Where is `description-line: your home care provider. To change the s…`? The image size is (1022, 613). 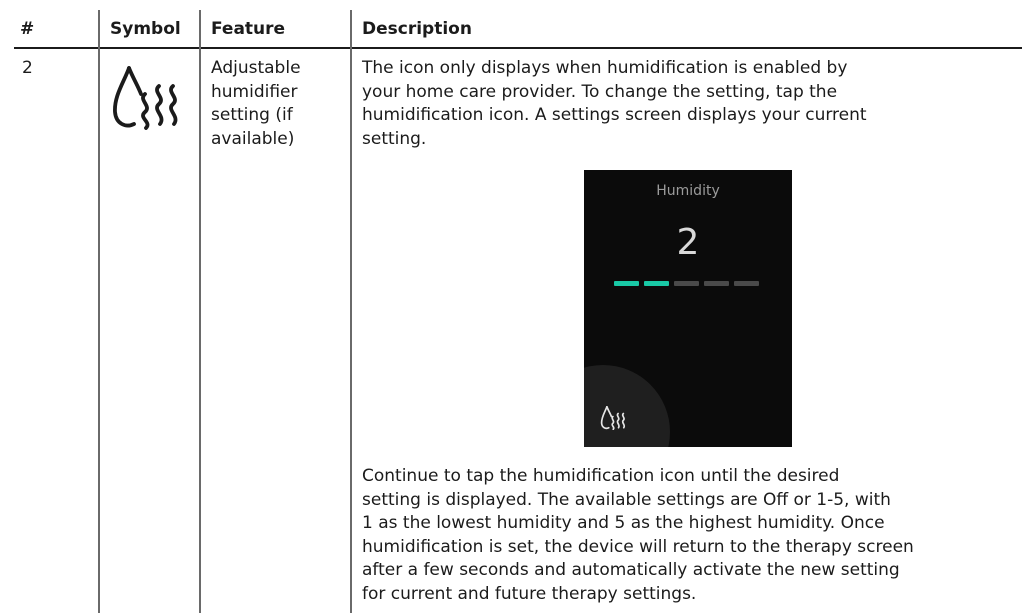 description-line: your home care provider. To change the s… is located at coordinates (600, 91).